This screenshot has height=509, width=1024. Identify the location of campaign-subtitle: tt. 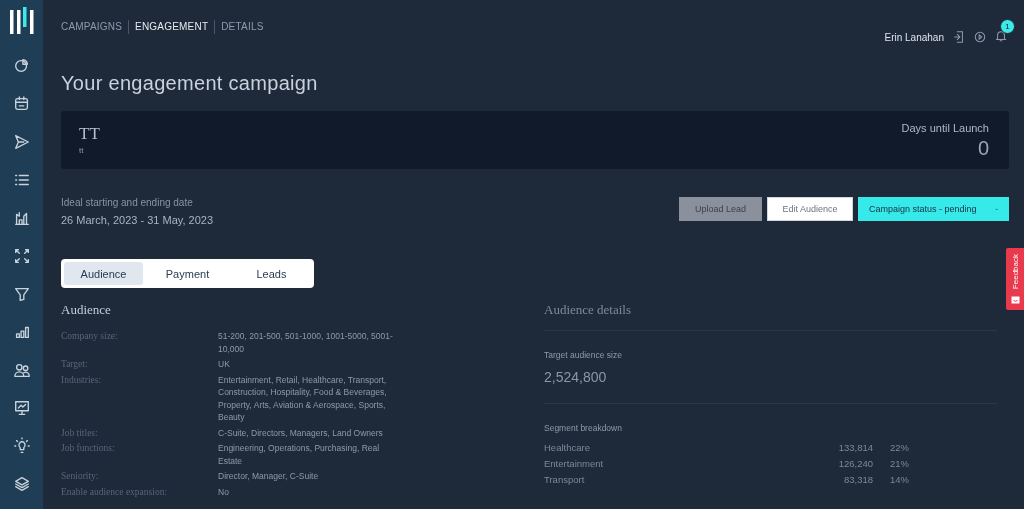
(82, 150).